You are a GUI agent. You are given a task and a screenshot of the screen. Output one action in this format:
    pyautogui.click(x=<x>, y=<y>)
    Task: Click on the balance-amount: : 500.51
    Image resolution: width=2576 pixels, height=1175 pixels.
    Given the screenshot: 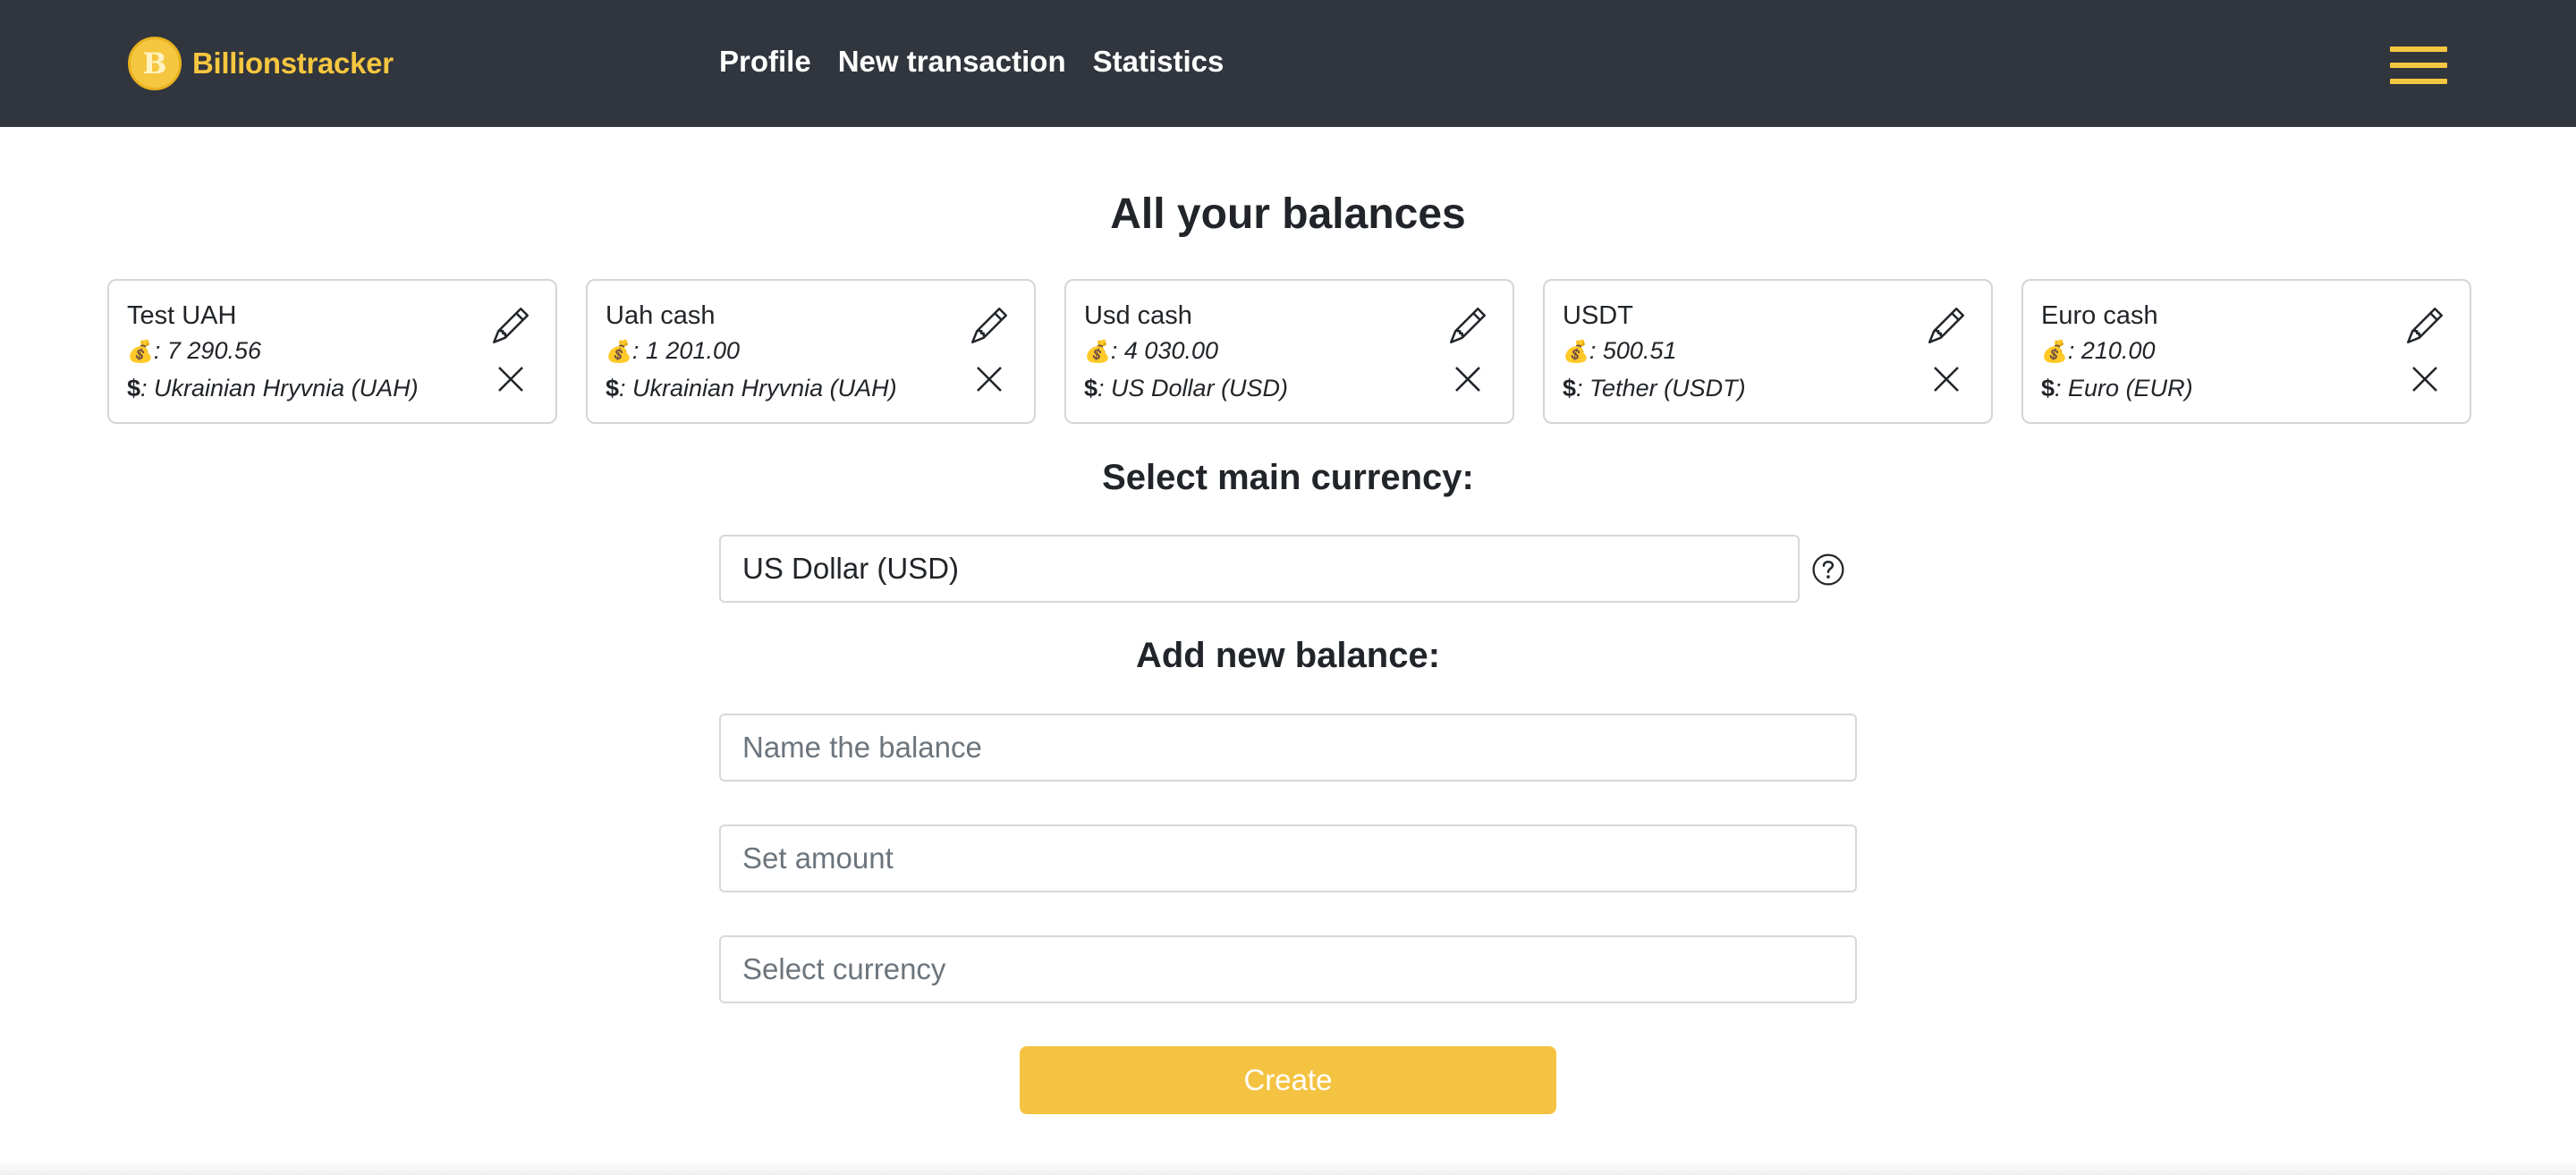 What is the action you would take?
    pyautogui.click(x=1633, y=351)
    